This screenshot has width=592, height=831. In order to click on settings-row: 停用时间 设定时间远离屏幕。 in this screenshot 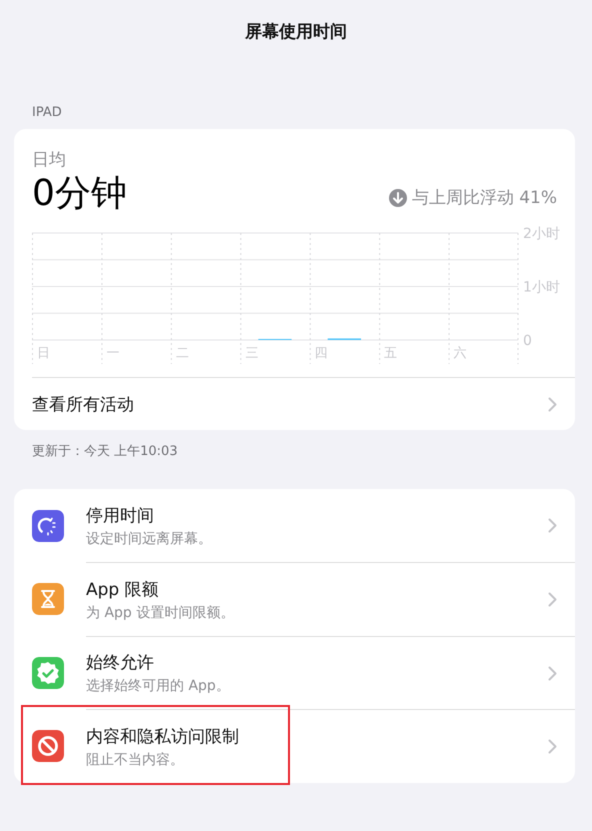, I will do `click(294, 525)`.